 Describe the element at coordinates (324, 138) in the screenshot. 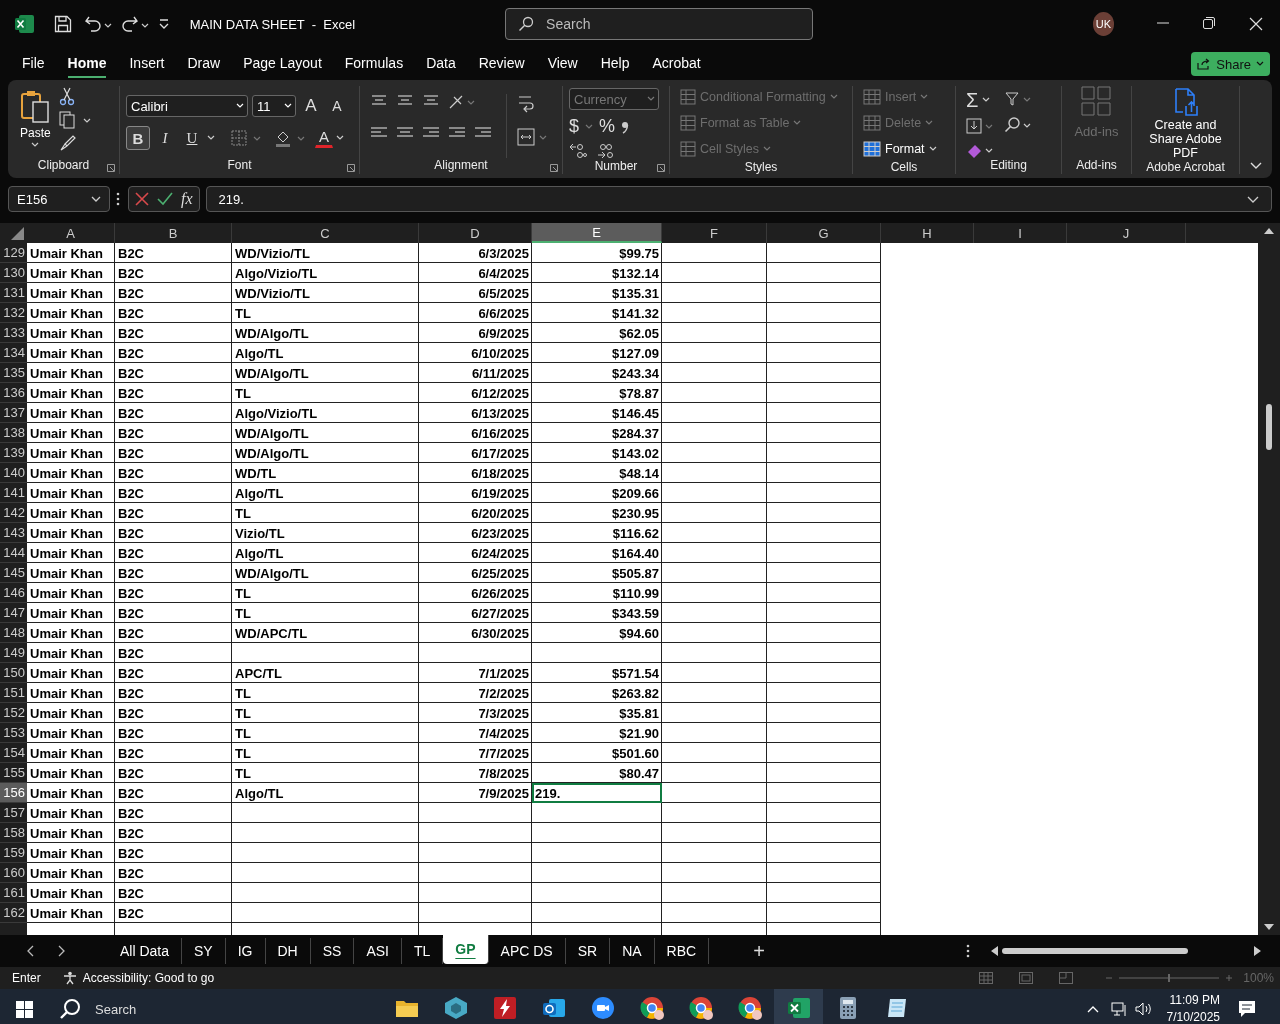

I see `font-color-button: A` at that location.